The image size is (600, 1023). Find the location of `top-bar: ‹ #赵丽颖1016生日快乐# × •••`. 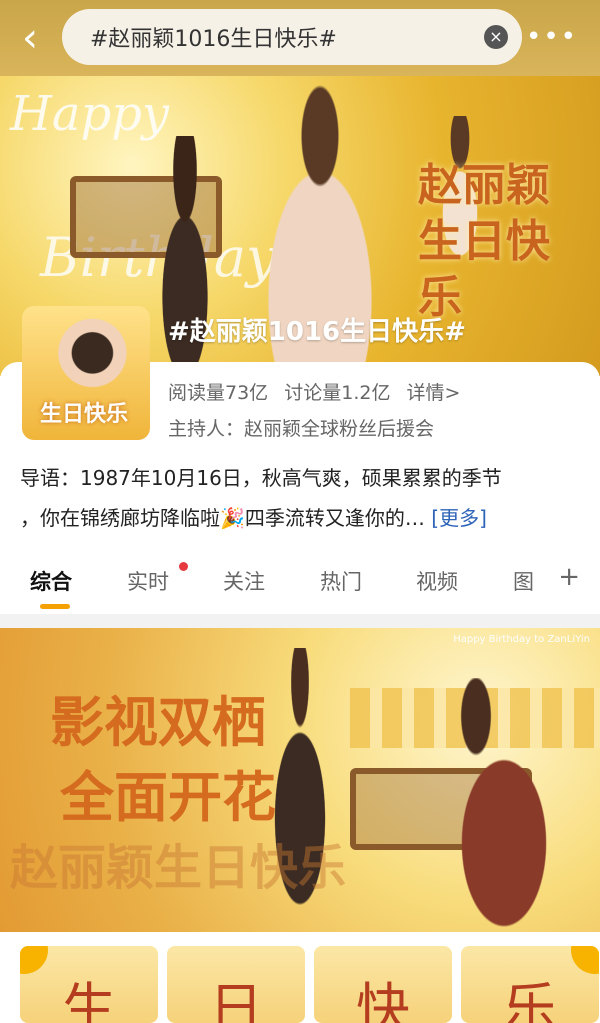

top-bar: ‹ #赵丽颖1016生日快乐# × ••• is located at coordinates (300, 38).